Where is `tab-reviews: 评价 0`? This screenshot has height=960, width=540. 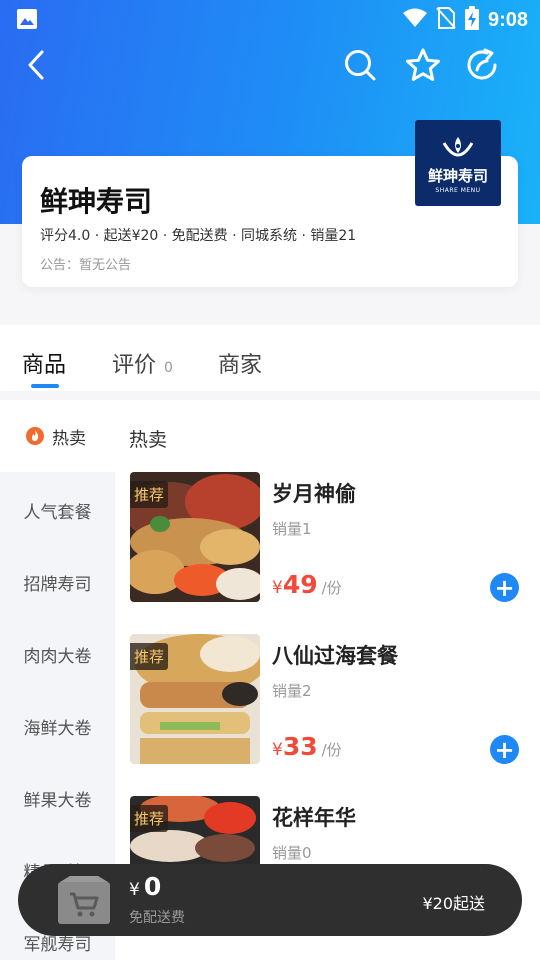 tab-reviews: 评价 0 is located at coordinates (142, 363).